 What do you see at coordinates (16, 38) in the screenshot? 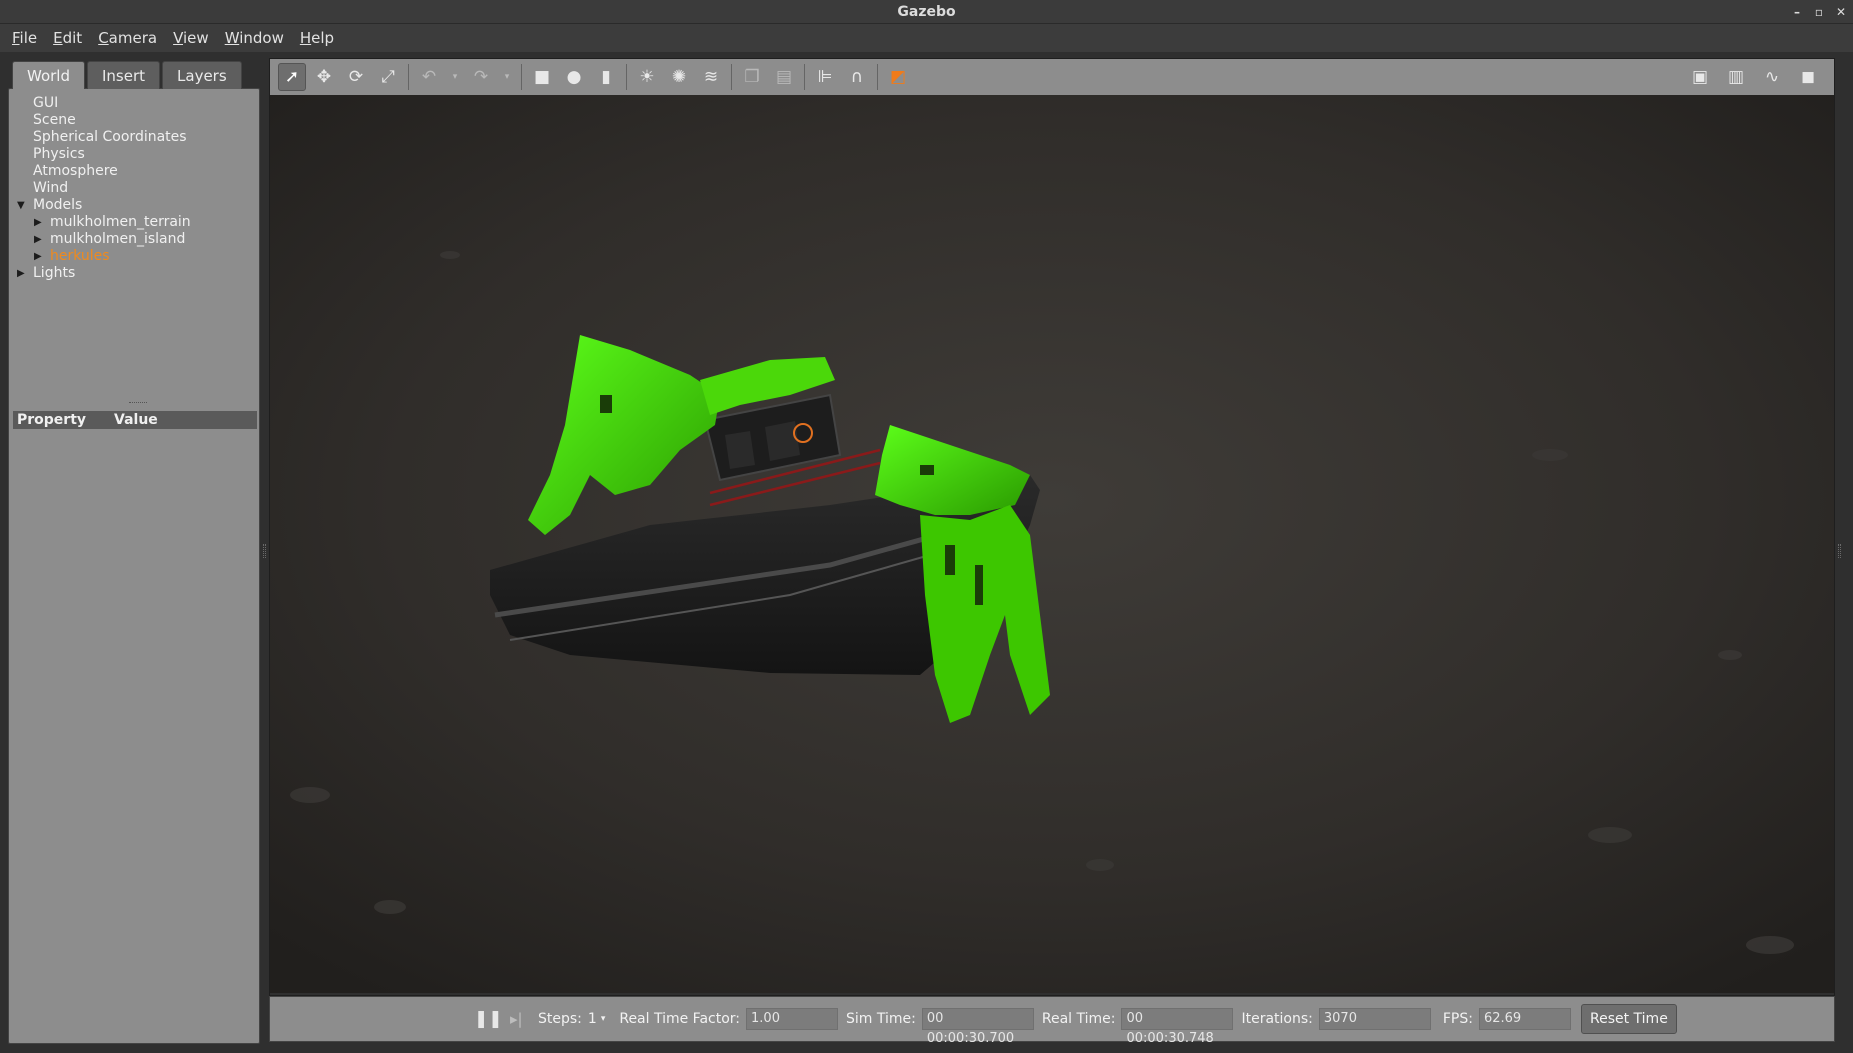
I see `menu-file-mnemonic: F` at bounding box center [16, 38].